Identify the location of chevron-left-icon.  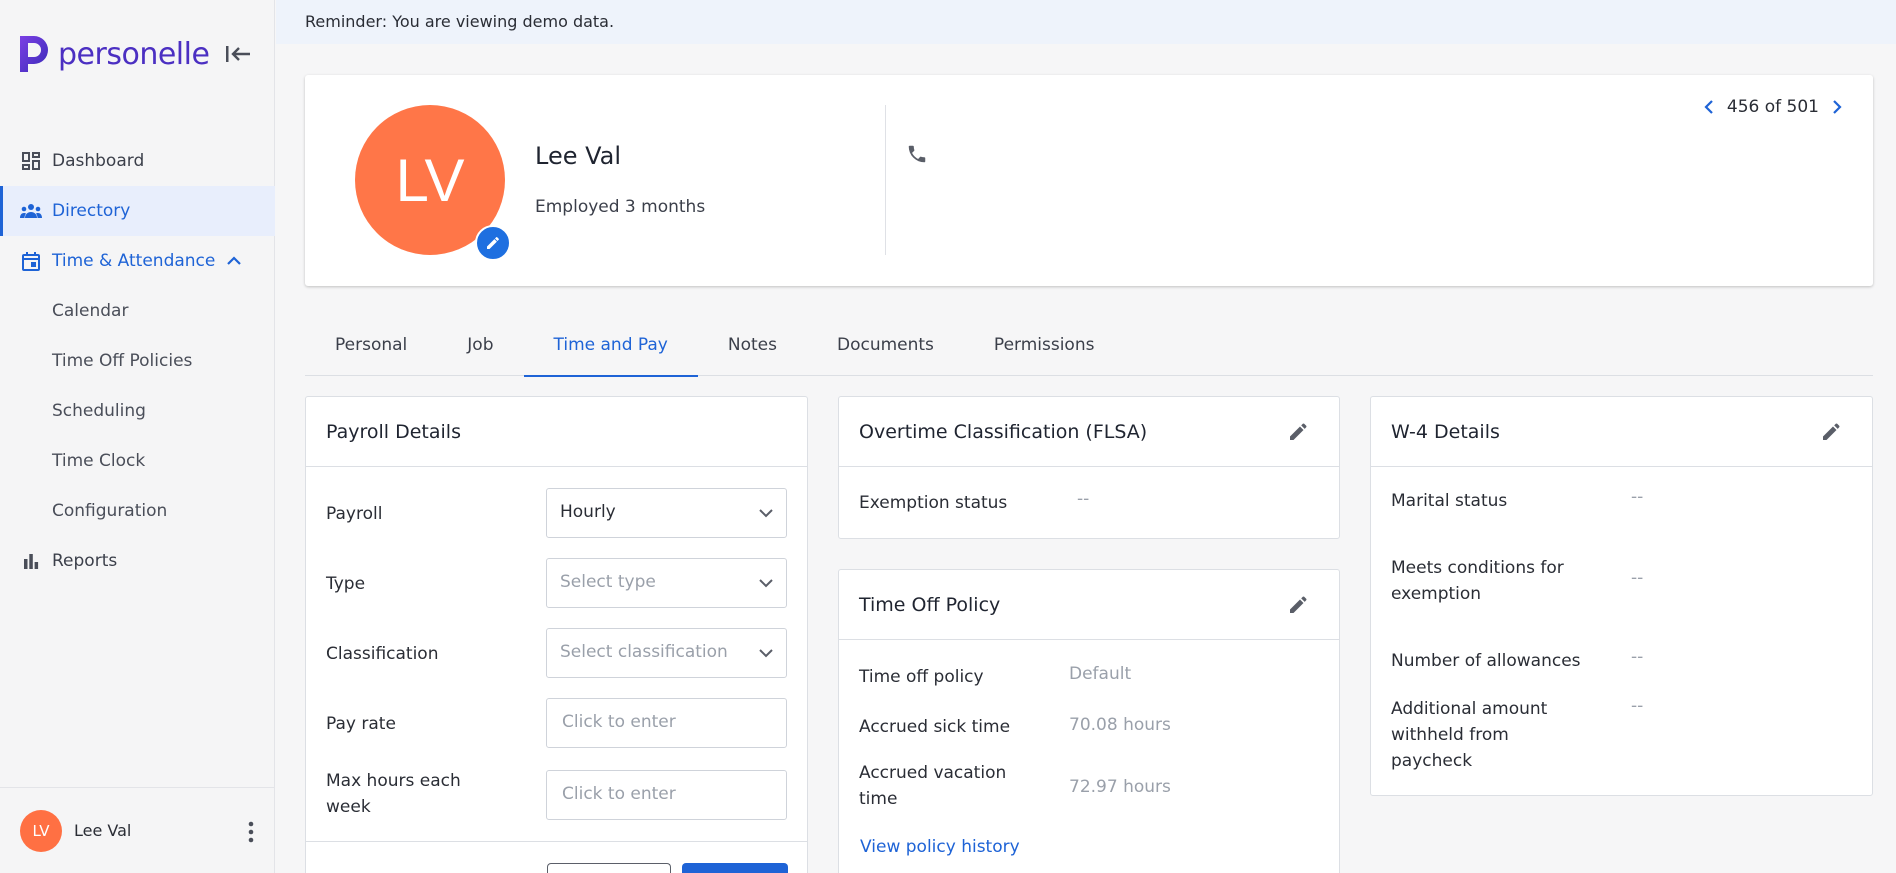
(1708, 107).